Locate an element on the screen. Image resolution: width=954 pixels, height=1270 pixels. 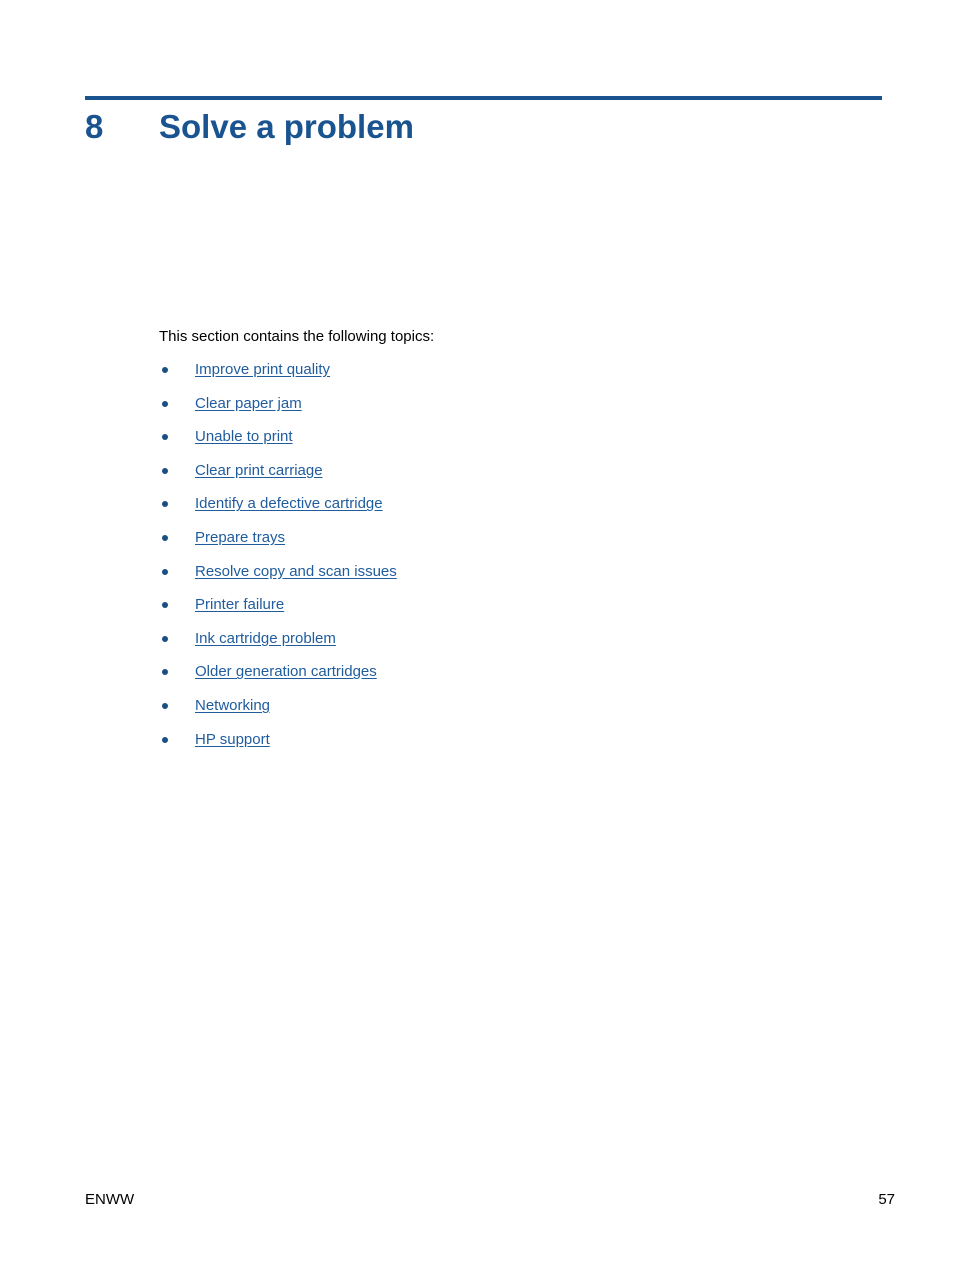
chapter-header-rule is located at coordinates (483, 98).